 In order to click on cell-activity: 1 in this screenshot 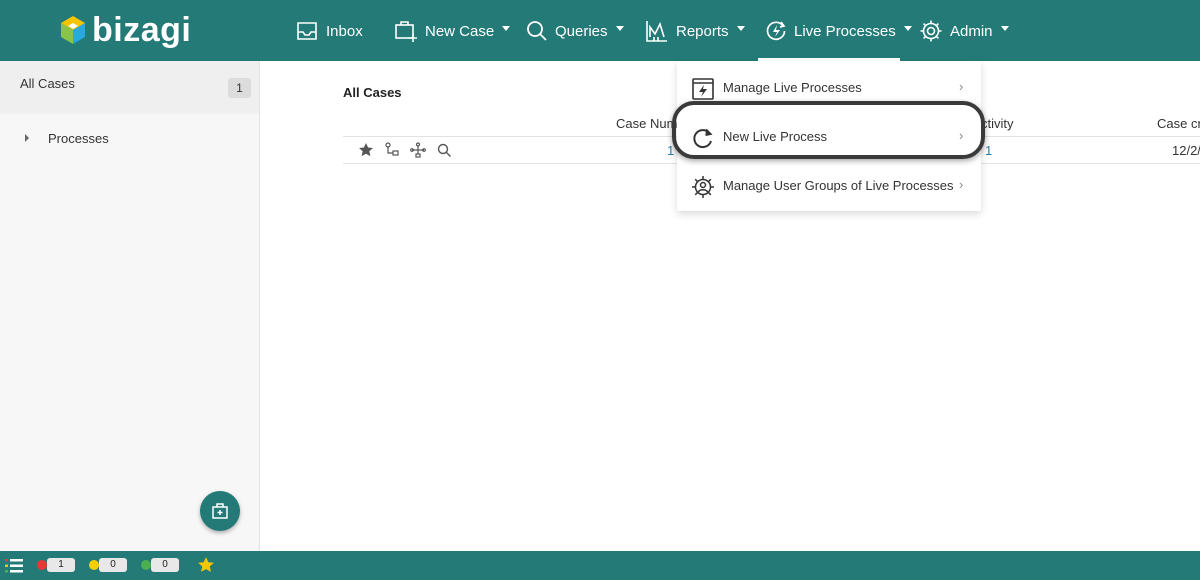, I will do `click(988, 150)`.